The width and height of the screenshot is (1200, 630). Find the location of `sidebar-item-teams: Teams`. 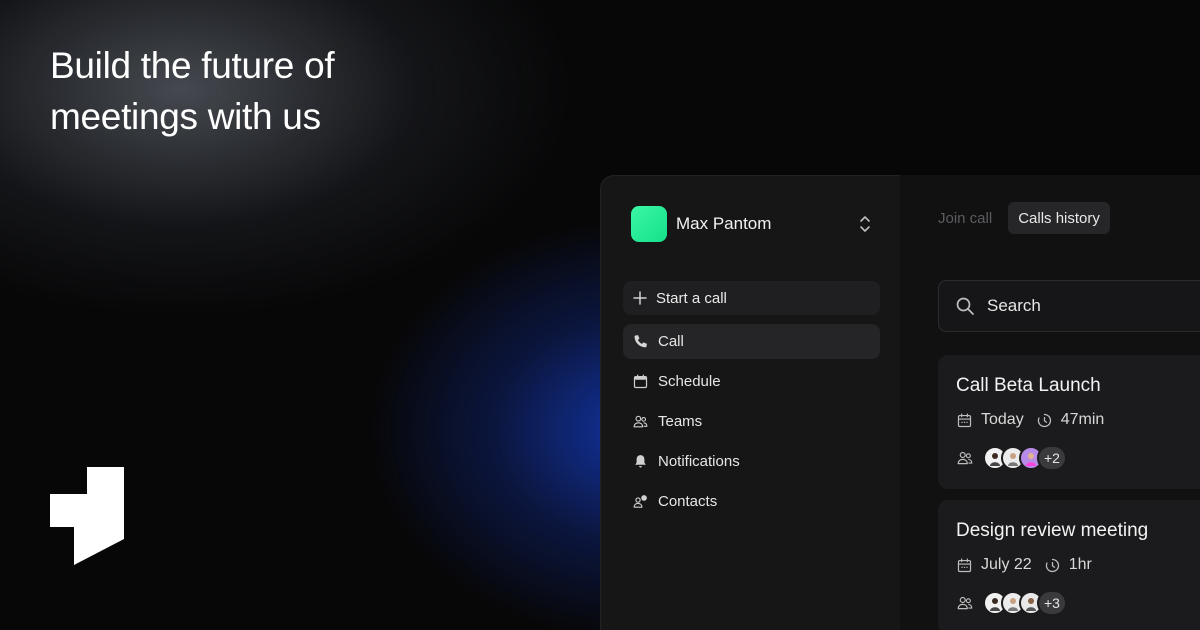

sidebar-item-teams: Teams is located at coordinates (751, 421).